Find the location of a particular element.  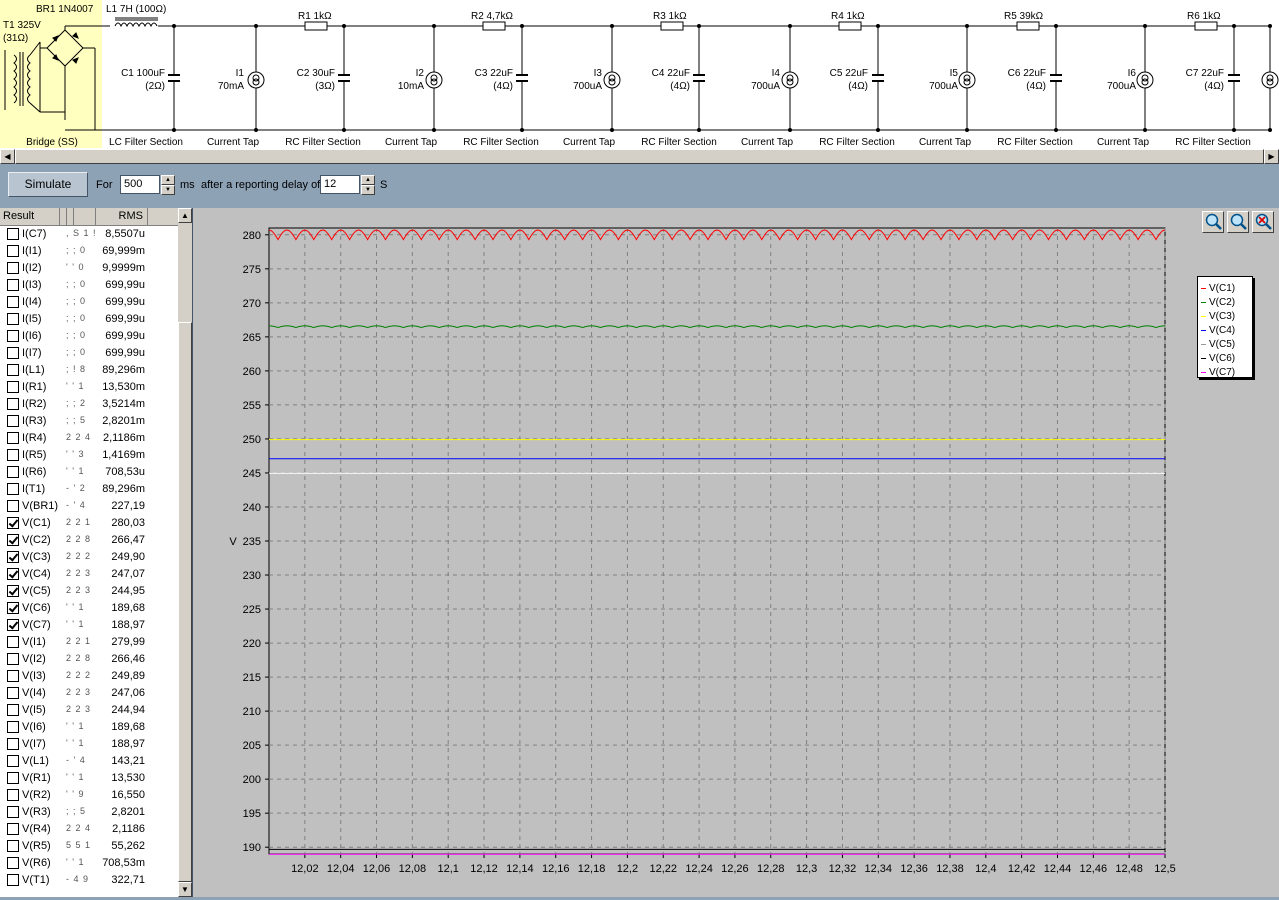

result-row: I(R4) 2 2 4 2,1186m is located at coordinates (89, 438).